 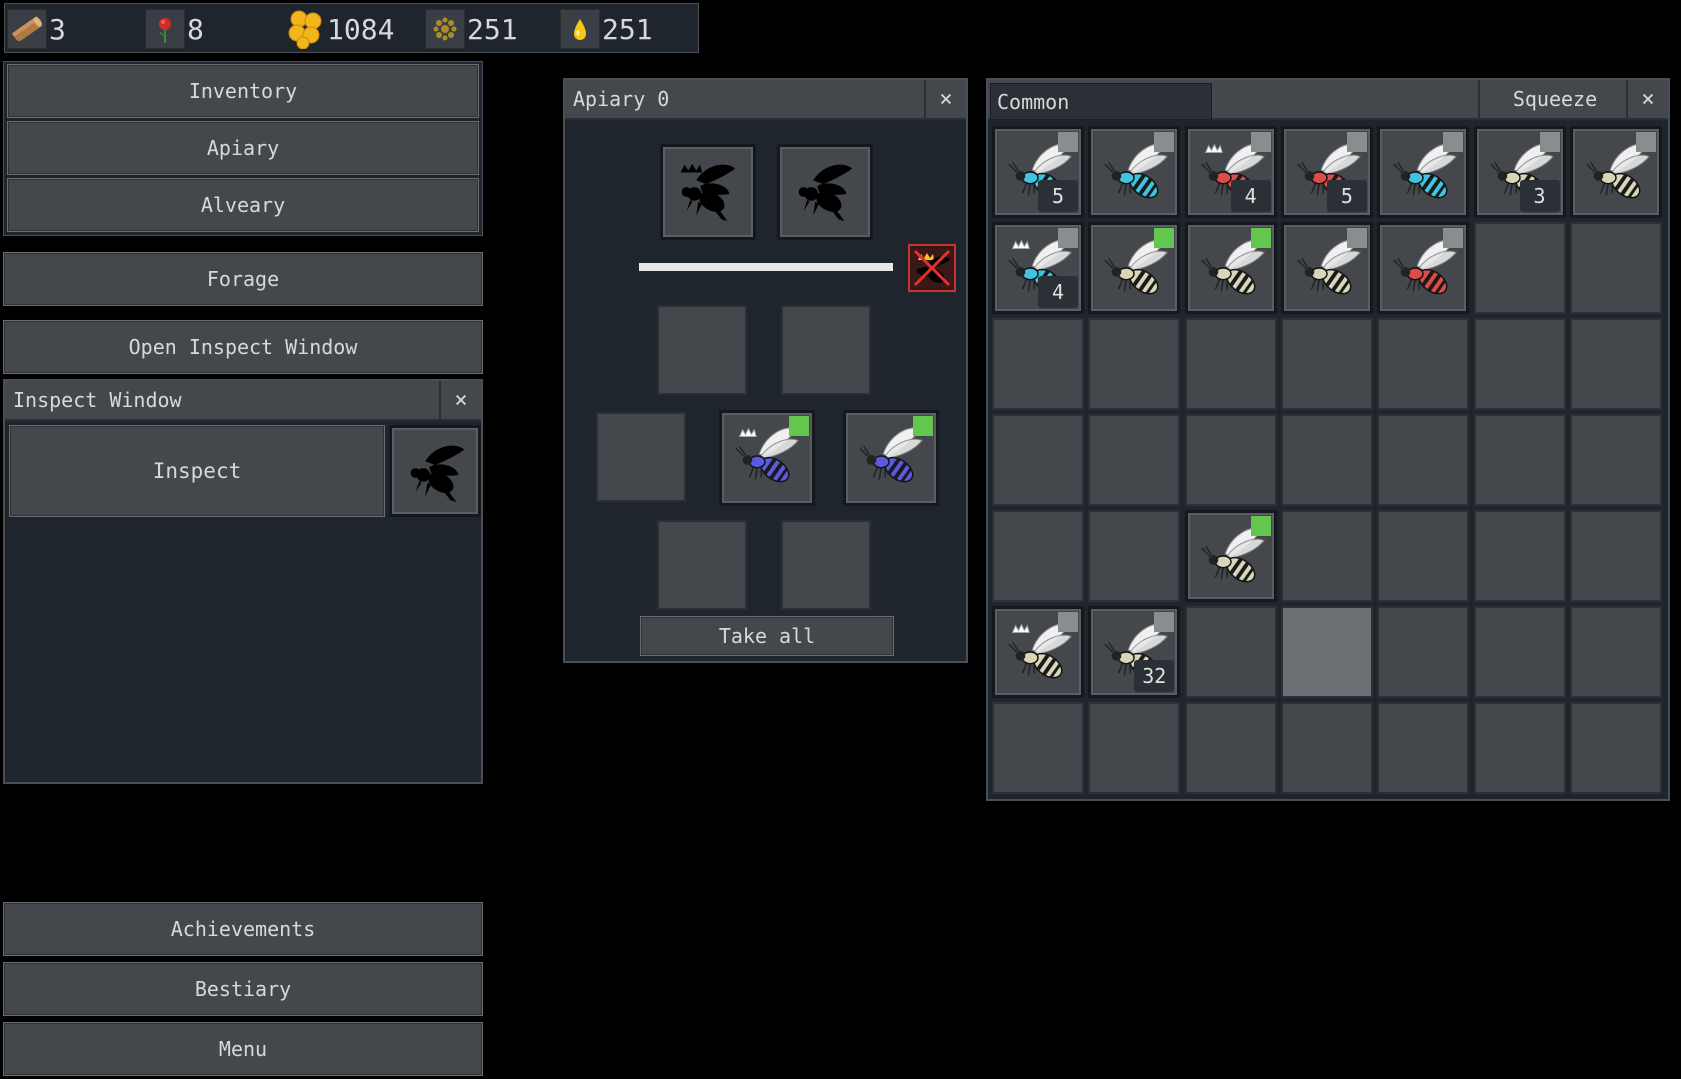 I want to click on achievements-button: Achievements, so click(x=243, y=929).